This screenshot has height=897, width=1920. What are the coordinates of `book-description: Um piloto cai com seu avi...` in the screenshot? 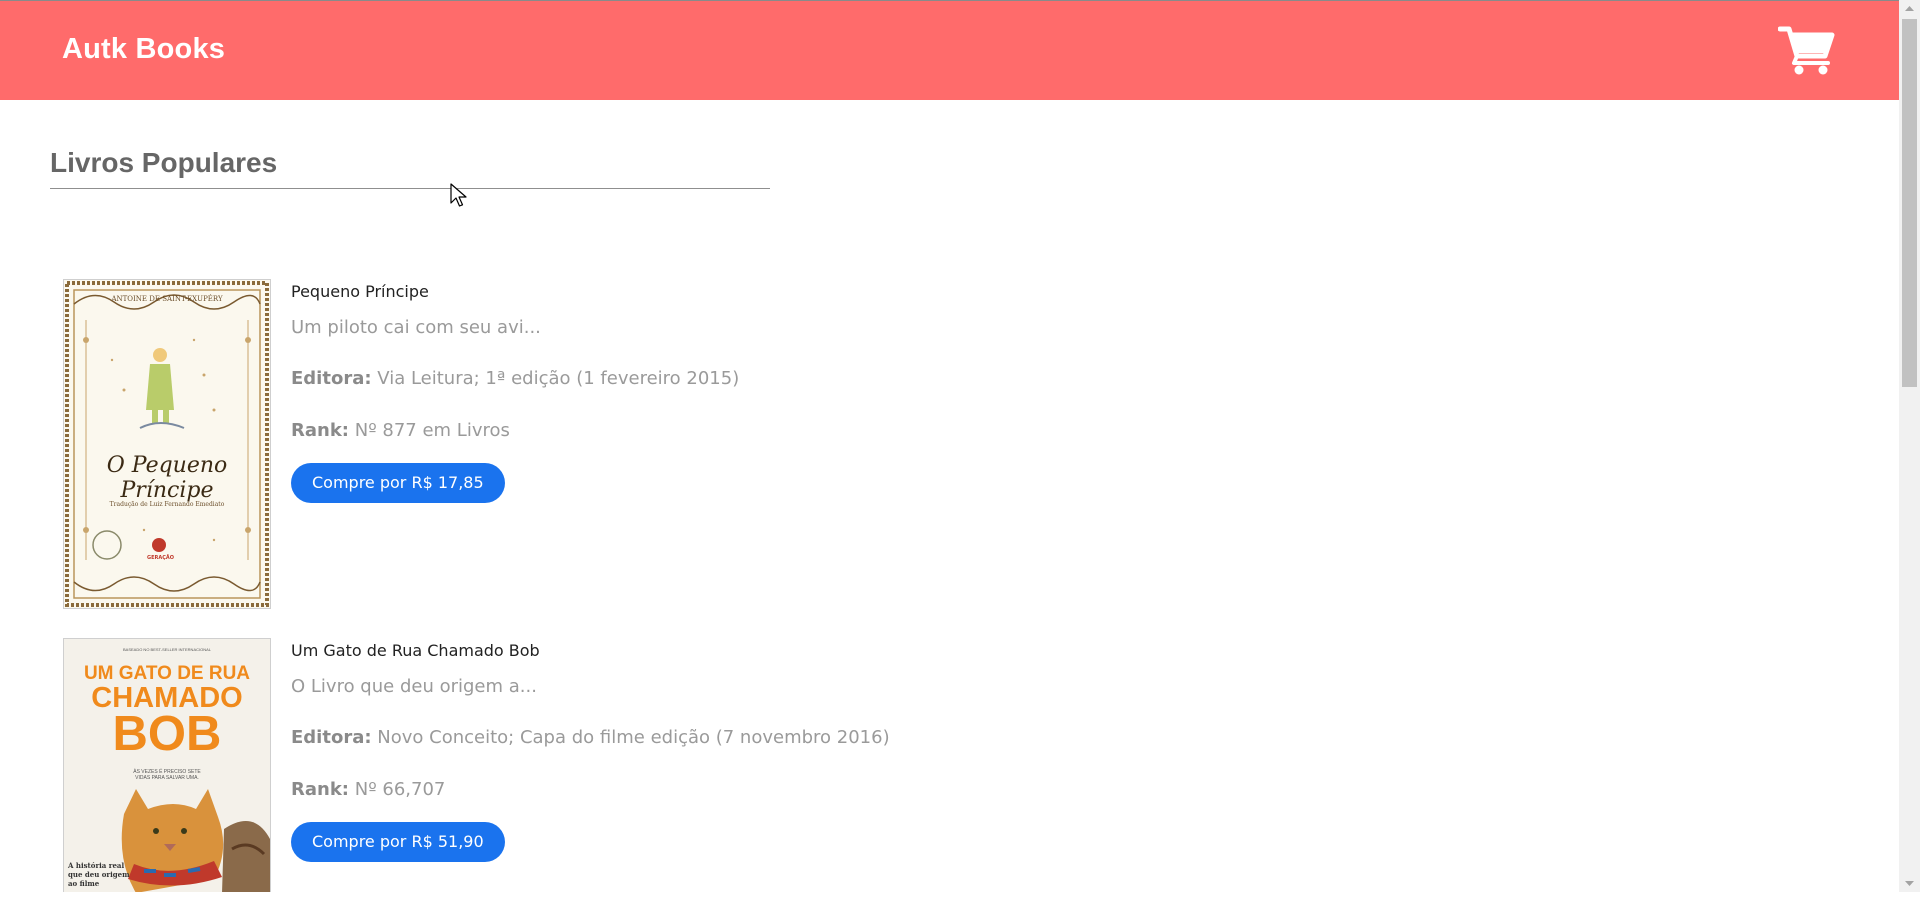 It's located at (416, 327).